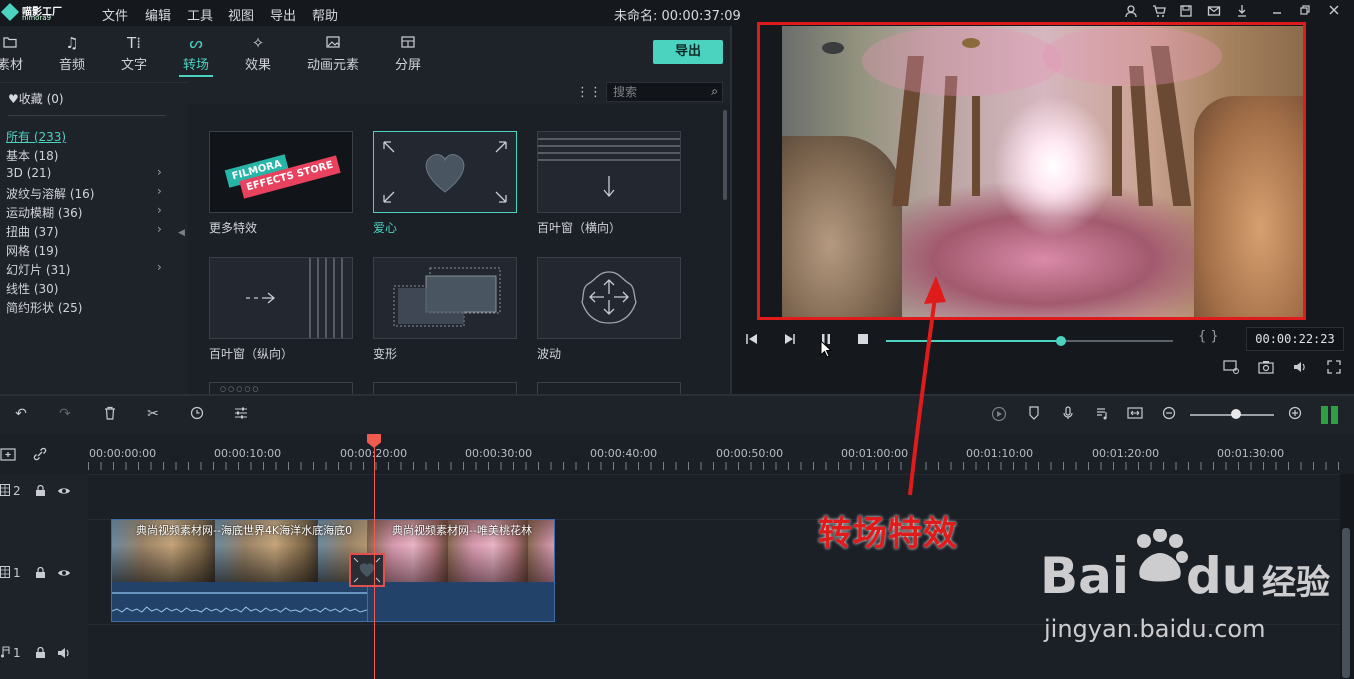 The height and width of the screenshot is (679, 1354). I want to click on progress-knob, so click(1061, 341).